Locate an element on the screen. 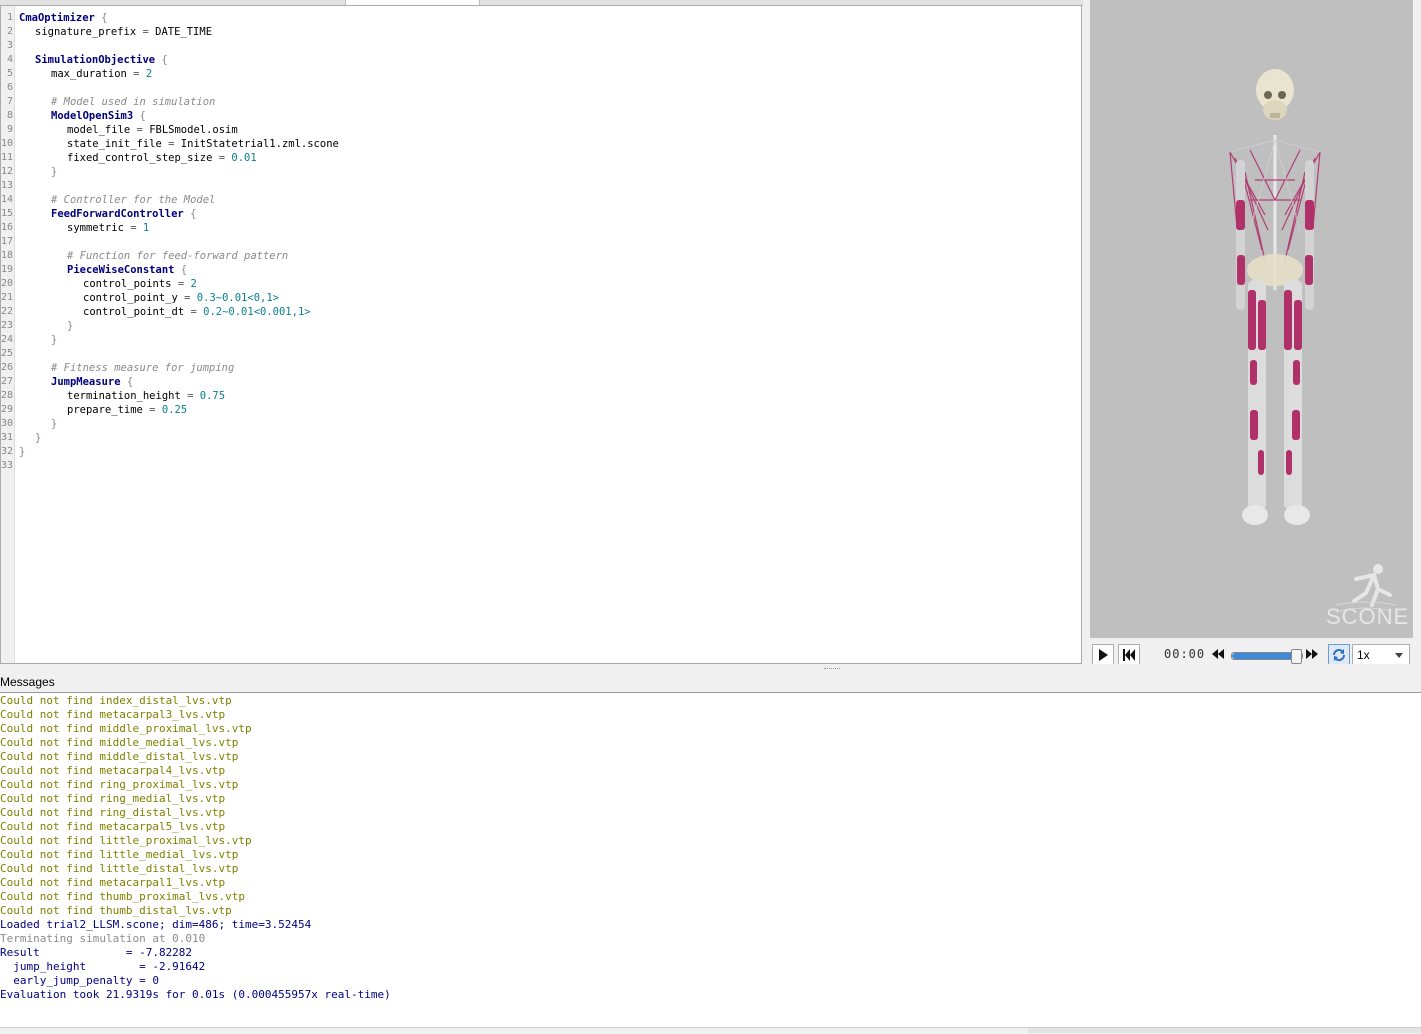 The height and width of the screenshot is (1034, 1421). play-button is located at coordinates (1103, 655).